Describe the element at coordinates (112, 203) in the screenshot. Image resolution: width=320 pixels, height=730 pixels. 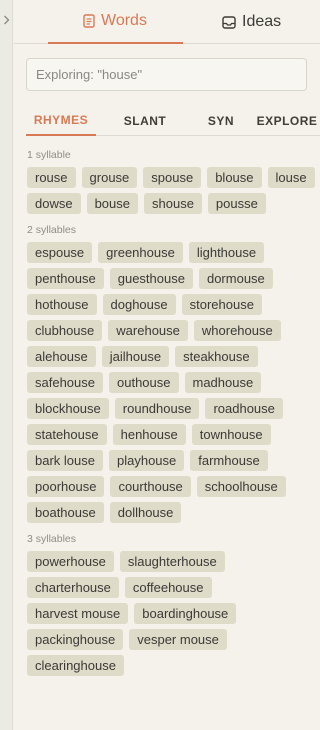
I see `word-chip: bouse` at that location.